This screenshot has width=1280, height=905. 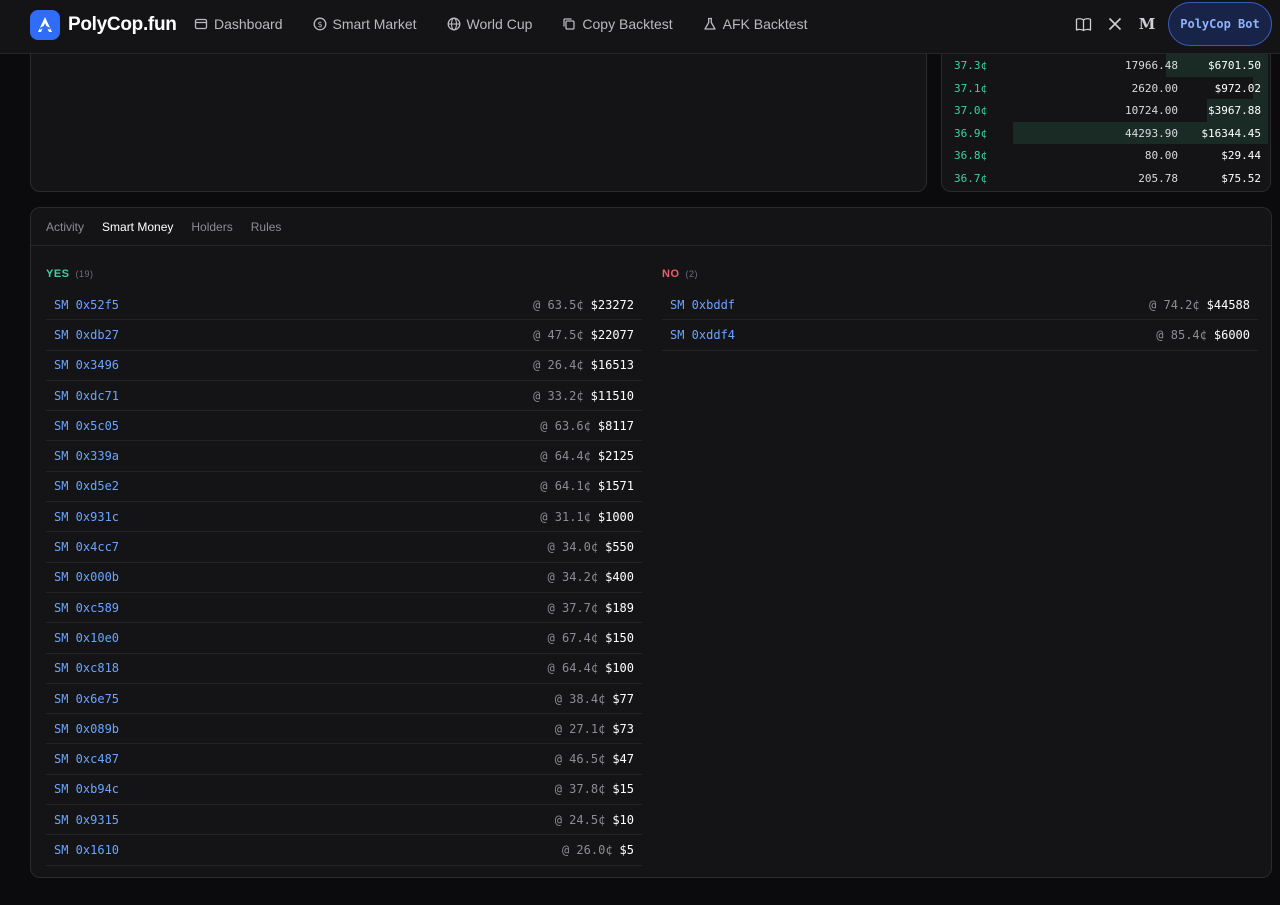 I want to click on wallet-address: SM 0xdb27, so click(x=86, y=335).